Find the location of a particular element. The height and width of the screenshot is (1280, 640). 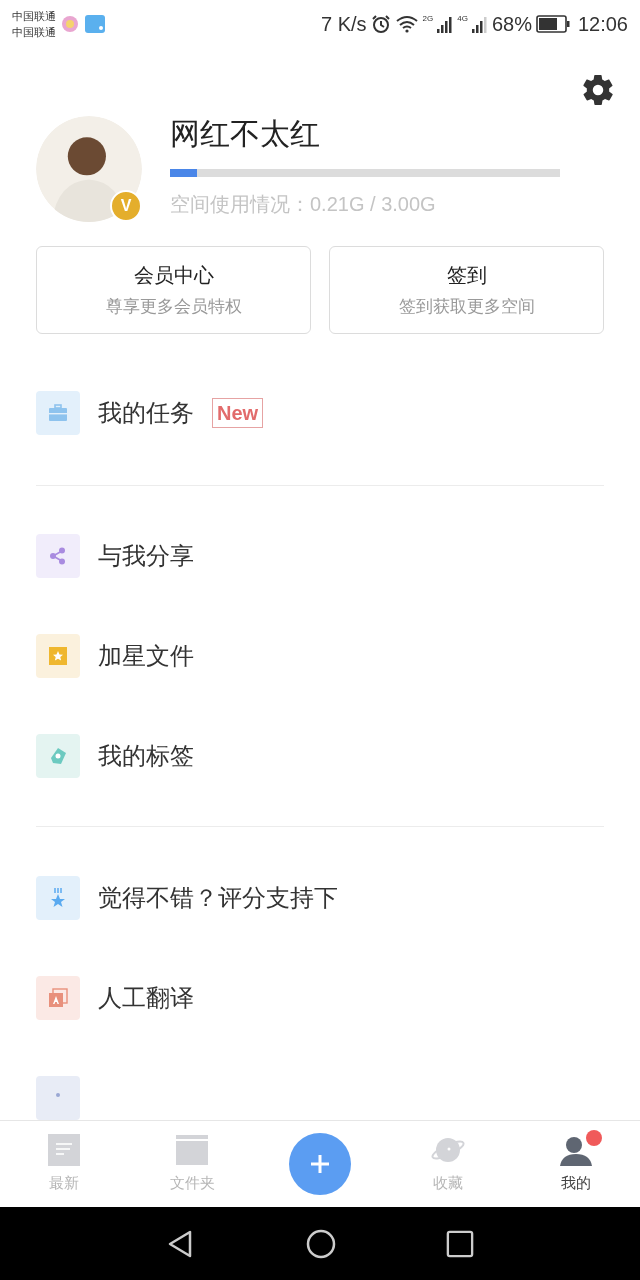

clock: 12:06 is located at coordinates (602, 24).